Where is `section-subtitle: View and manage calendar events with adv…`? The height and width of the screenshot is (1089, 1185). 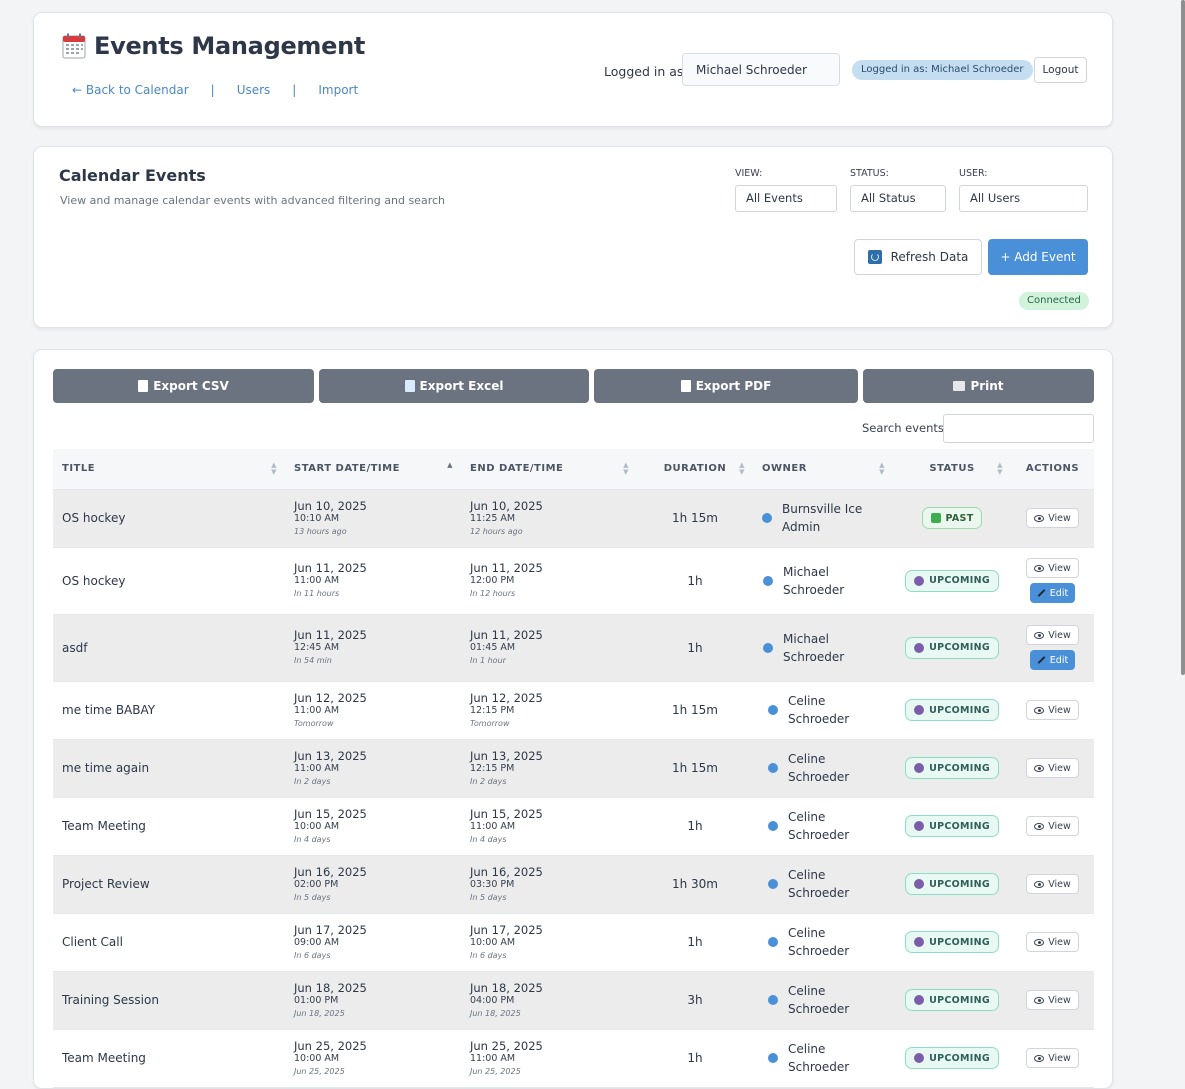
section-subtitle: View and manage calendar events with adv… is located at coordinates (252, 200).